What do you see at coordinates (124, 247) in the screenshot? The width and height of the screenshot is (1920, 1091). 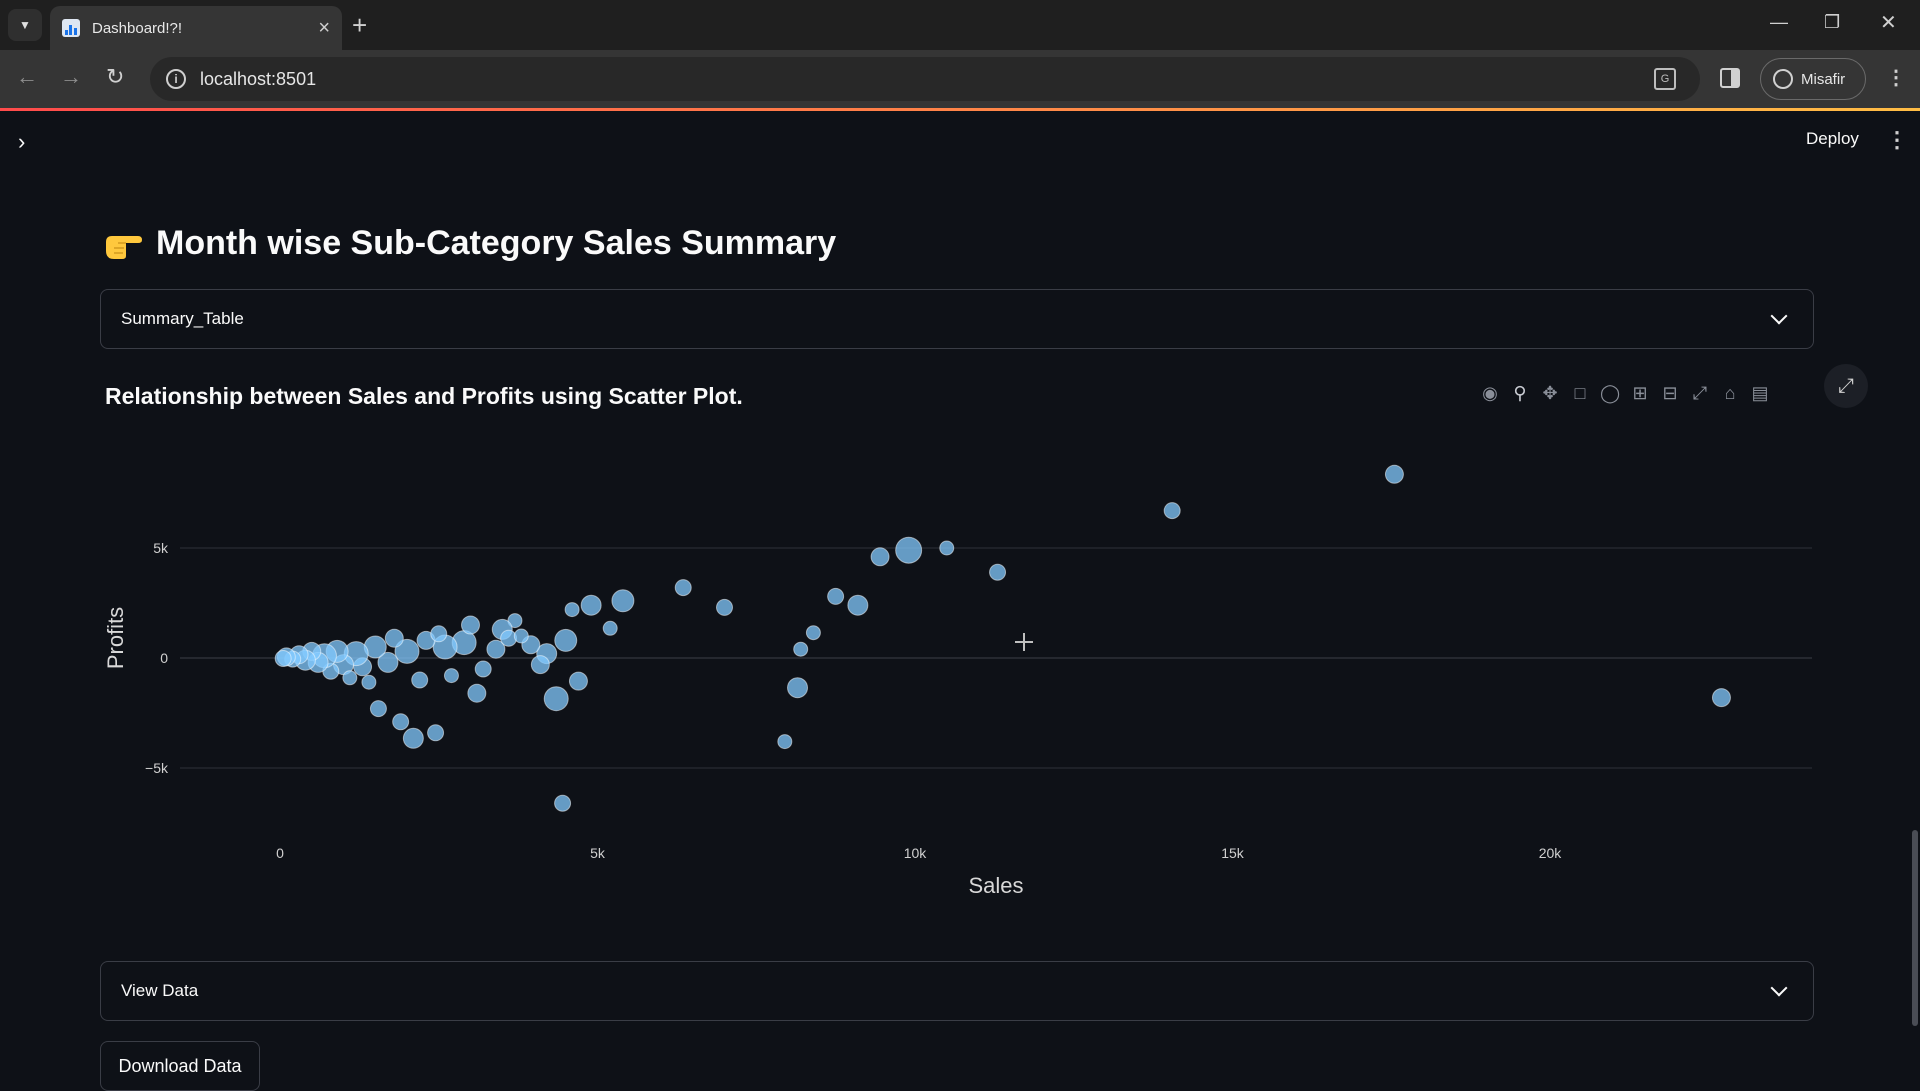 I see `pointing-hand-icon` at bounding box center [124, 247].